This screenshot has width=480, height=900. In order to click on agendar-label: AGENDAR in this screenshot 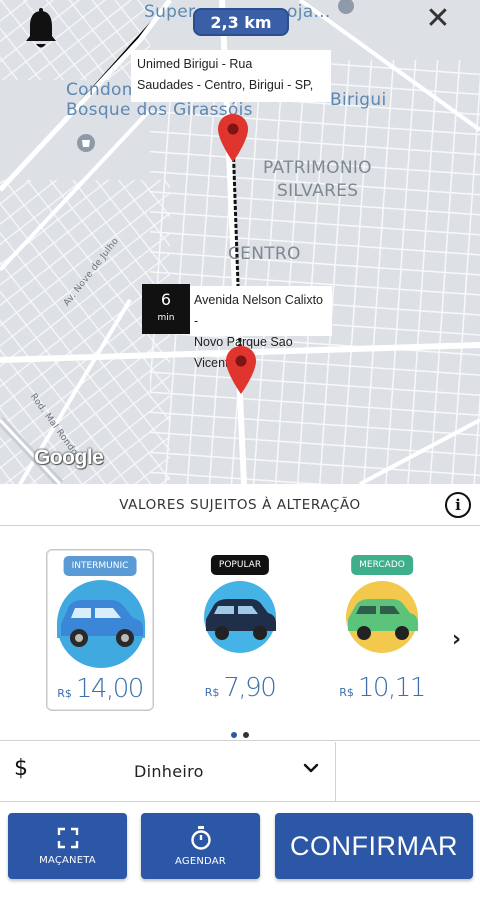, I will do `click(200, 861)`.